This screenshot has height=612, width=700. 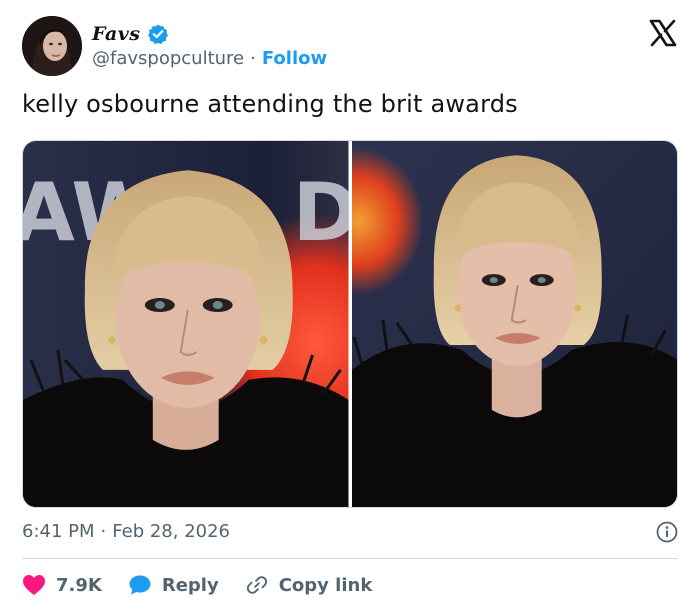 What do you see at coordinates (171, 531) in the screenshot?
I see `tweet-date: Feb 28, 2026` at bounding box center [171, 531].